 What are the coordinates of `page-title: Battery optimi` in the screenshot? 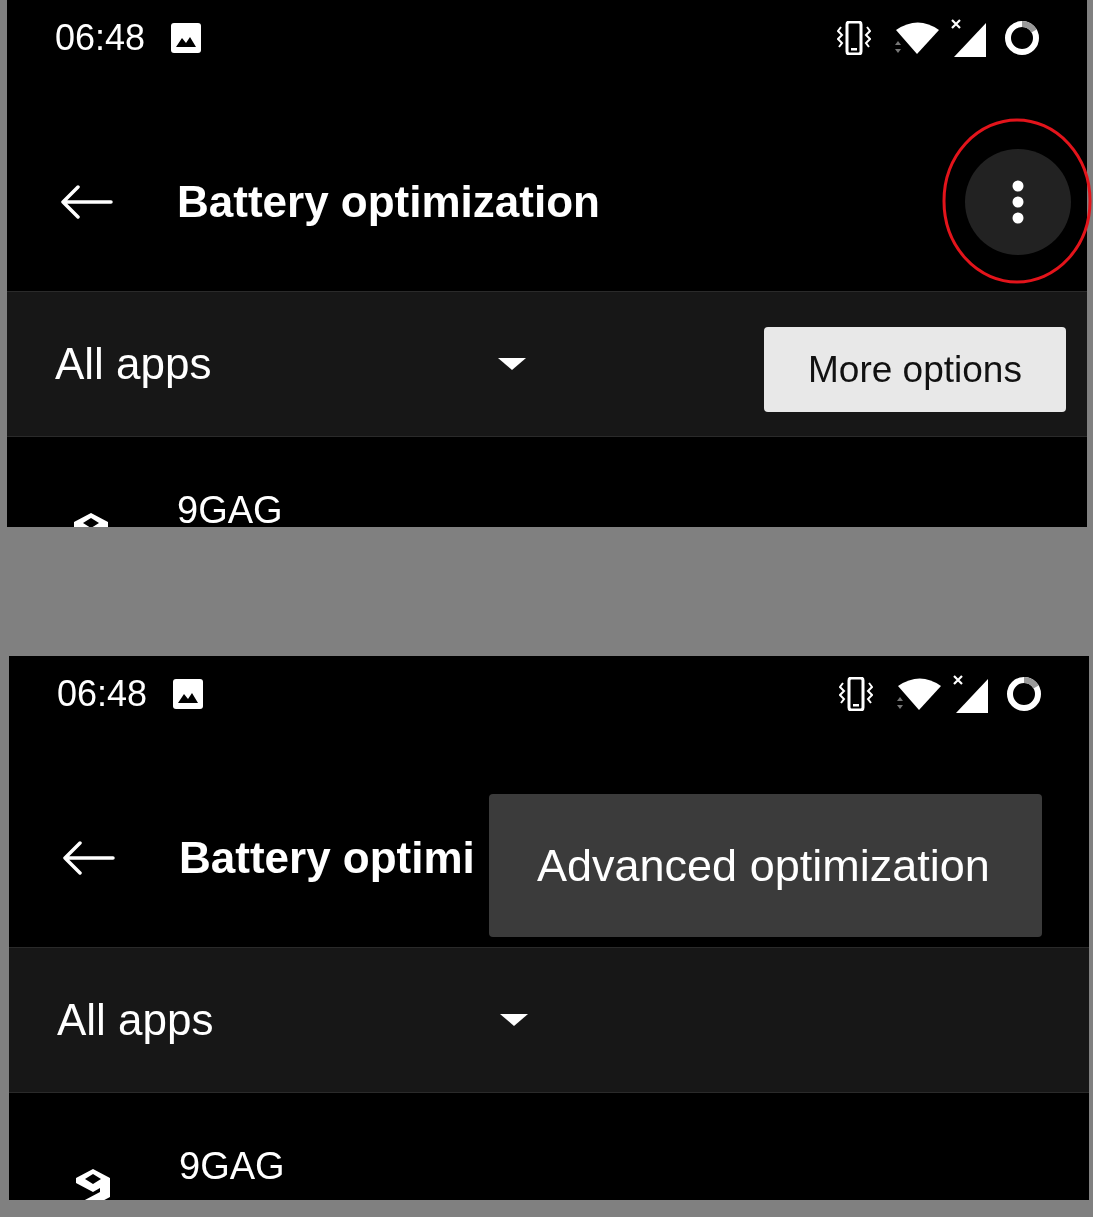 It's located at (327, 858).